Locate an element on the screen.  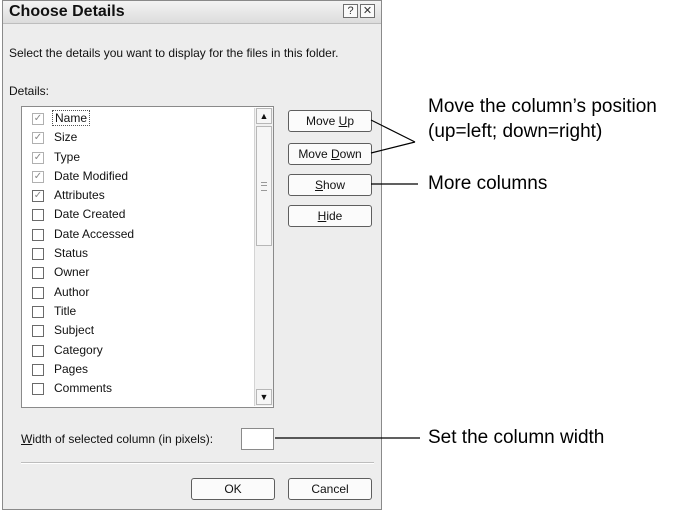
callout-more-columns: More columns is located at coordinates (488, 183).